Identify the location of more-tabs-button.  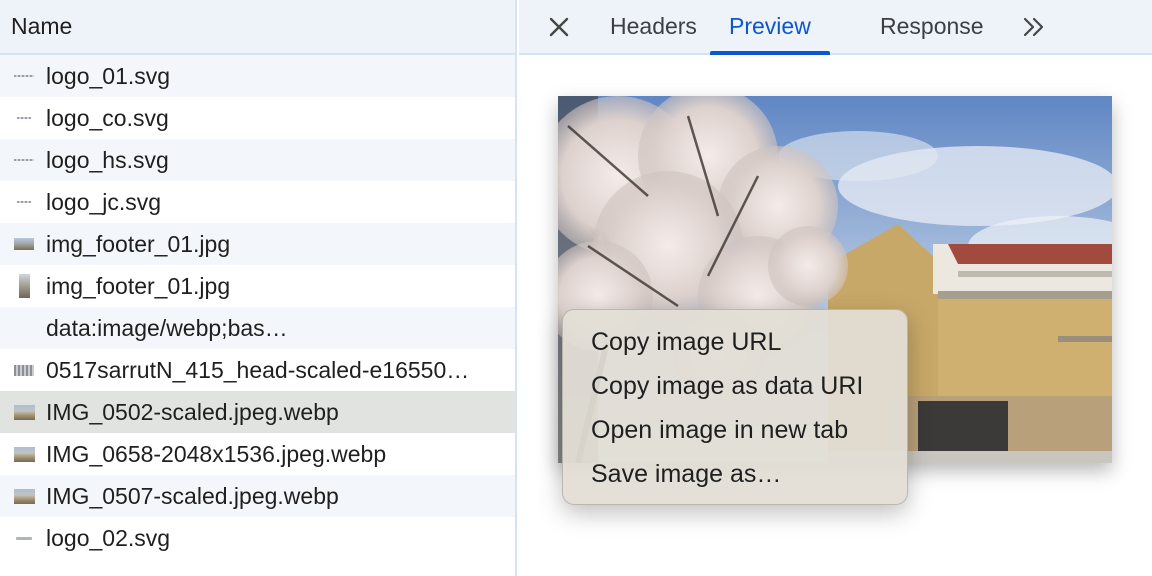
(1034, 27).